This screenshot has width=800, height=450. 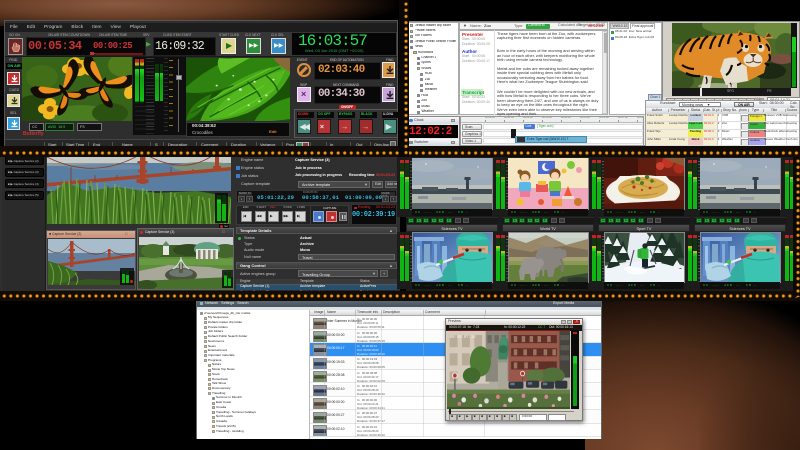 What do you see at coordinates (463, 337) in the screenshot?
I see `svg-text: 00:00:07:18` at bounding box center [463, 337].